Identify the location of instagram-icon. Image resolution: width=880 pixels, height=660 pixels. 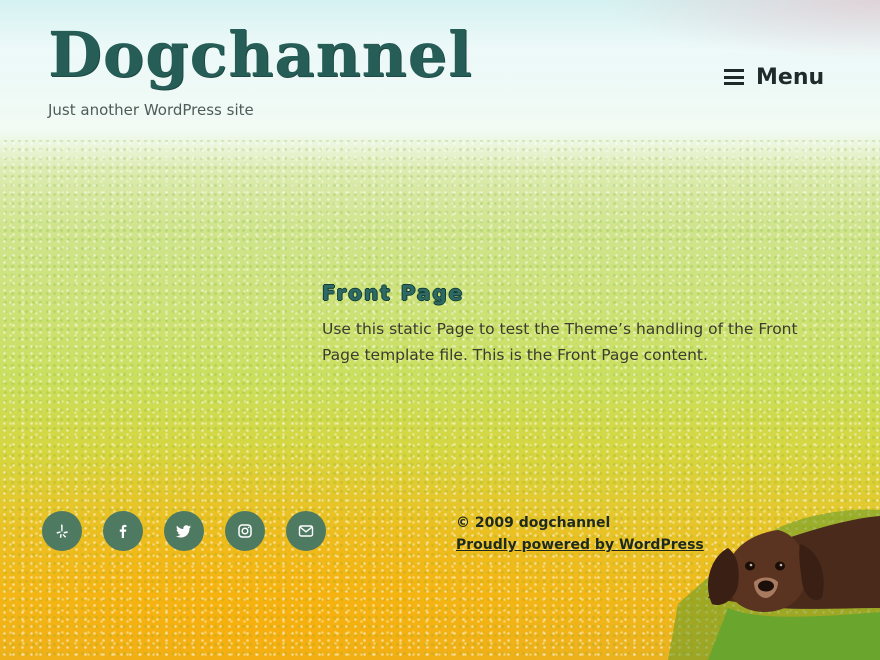
(245, 531).